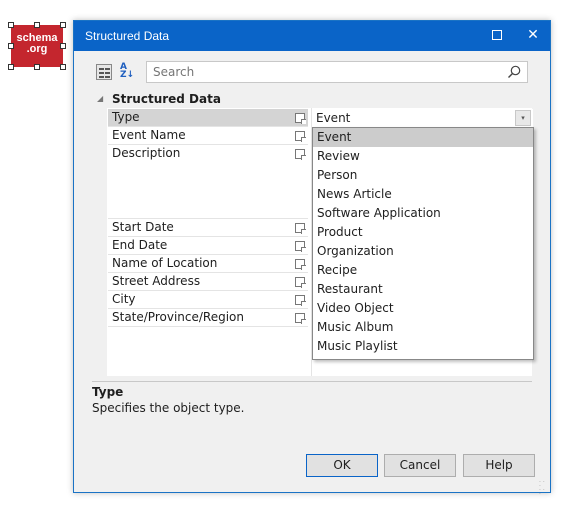 Image resolution: width=576 pixels, height=517 pixels. Describe the element at coordinates (165, 263) in the screenshot. I see `property-label: Name of Location` at that location.